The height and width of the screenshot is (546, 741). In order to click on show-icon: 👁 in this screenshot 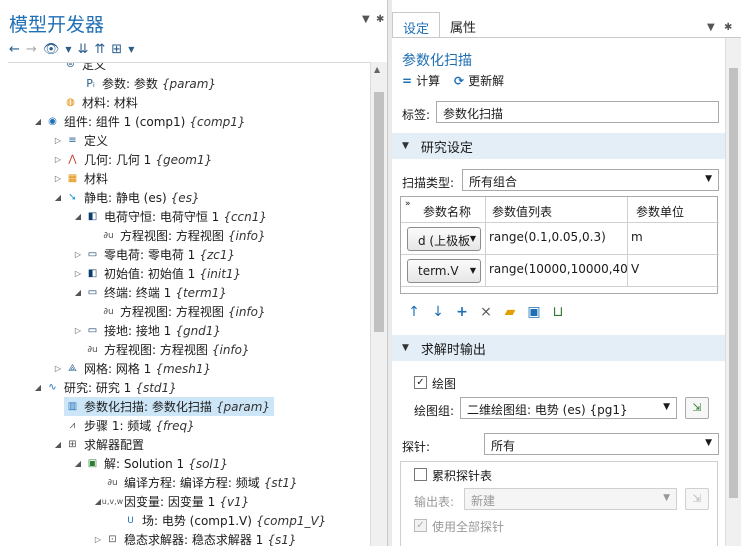, I will do `click(51, 49)`.